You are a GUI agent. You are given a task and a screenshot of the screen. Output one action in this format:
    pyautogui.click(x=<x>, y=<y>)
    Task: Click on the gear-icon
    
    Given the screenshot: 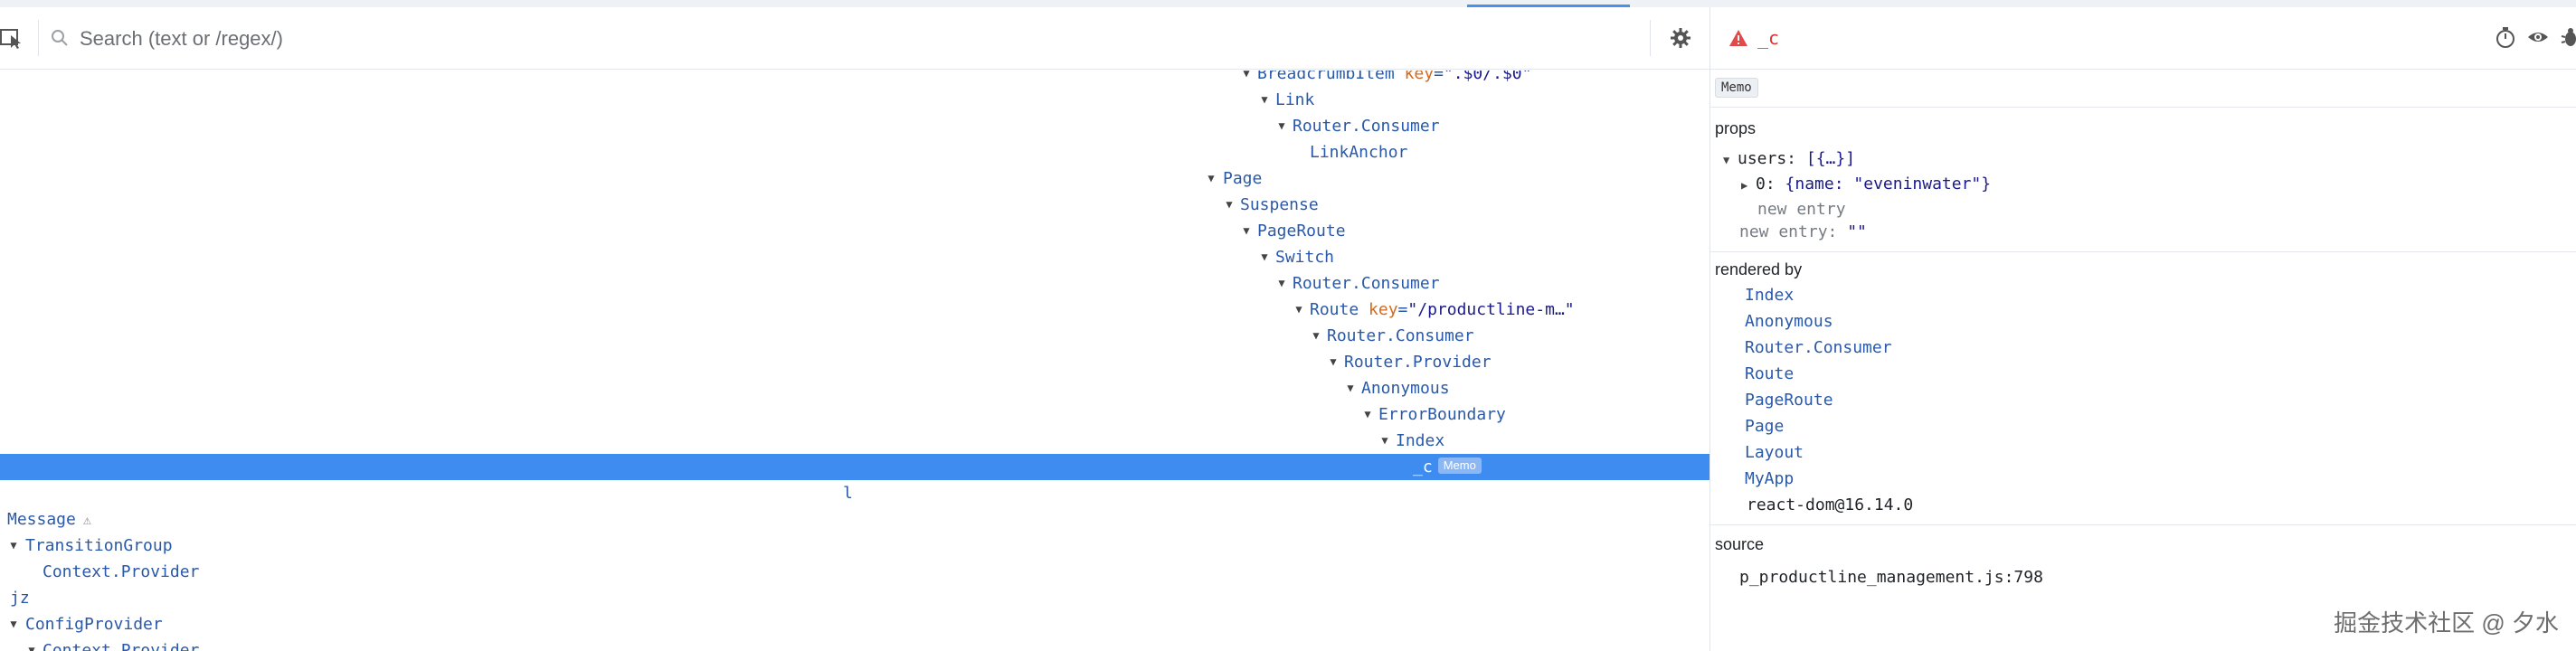 What is the action you would take?
    pyautogui.click(x=1680, y=38)
    